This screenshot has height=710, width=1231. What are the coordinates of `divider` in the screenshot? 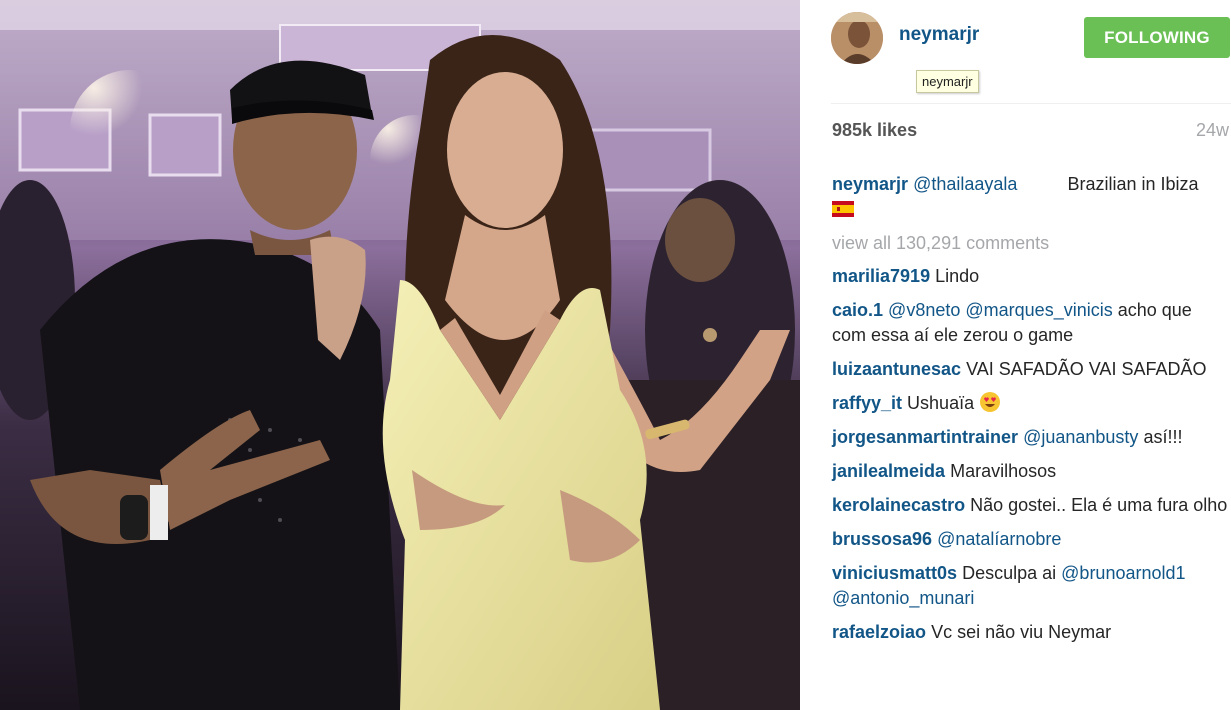 It's located at (1031, 103).